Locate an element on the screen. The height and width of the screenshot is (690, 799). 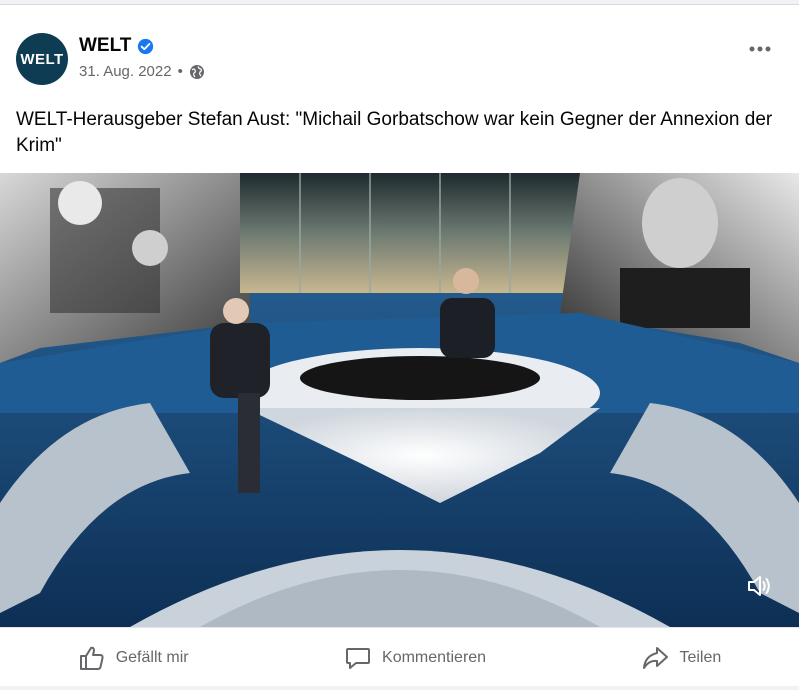
verified-badge-icon is located at coordinates (146, 46).